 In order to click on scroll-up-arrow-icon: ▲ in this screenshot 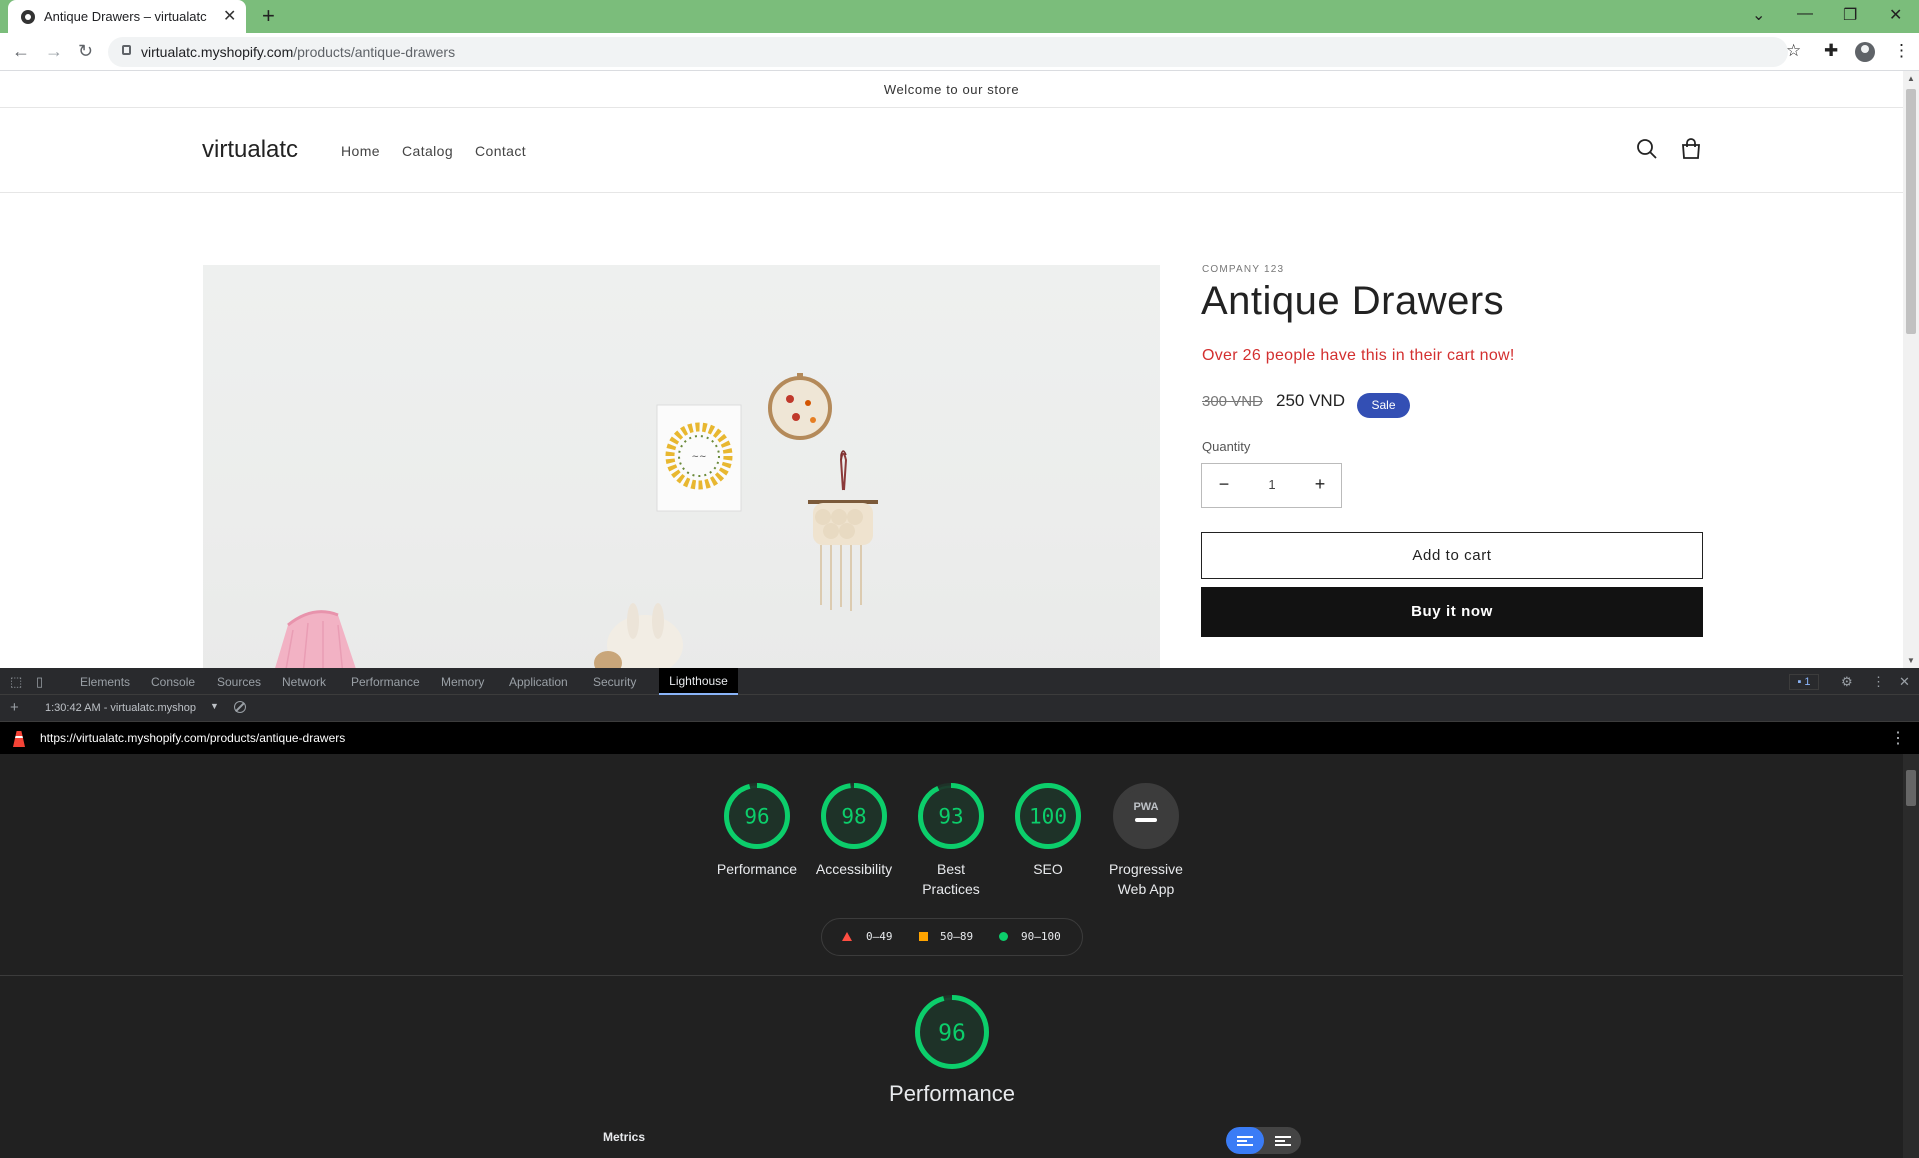, I will do `click(1911, 78)`.